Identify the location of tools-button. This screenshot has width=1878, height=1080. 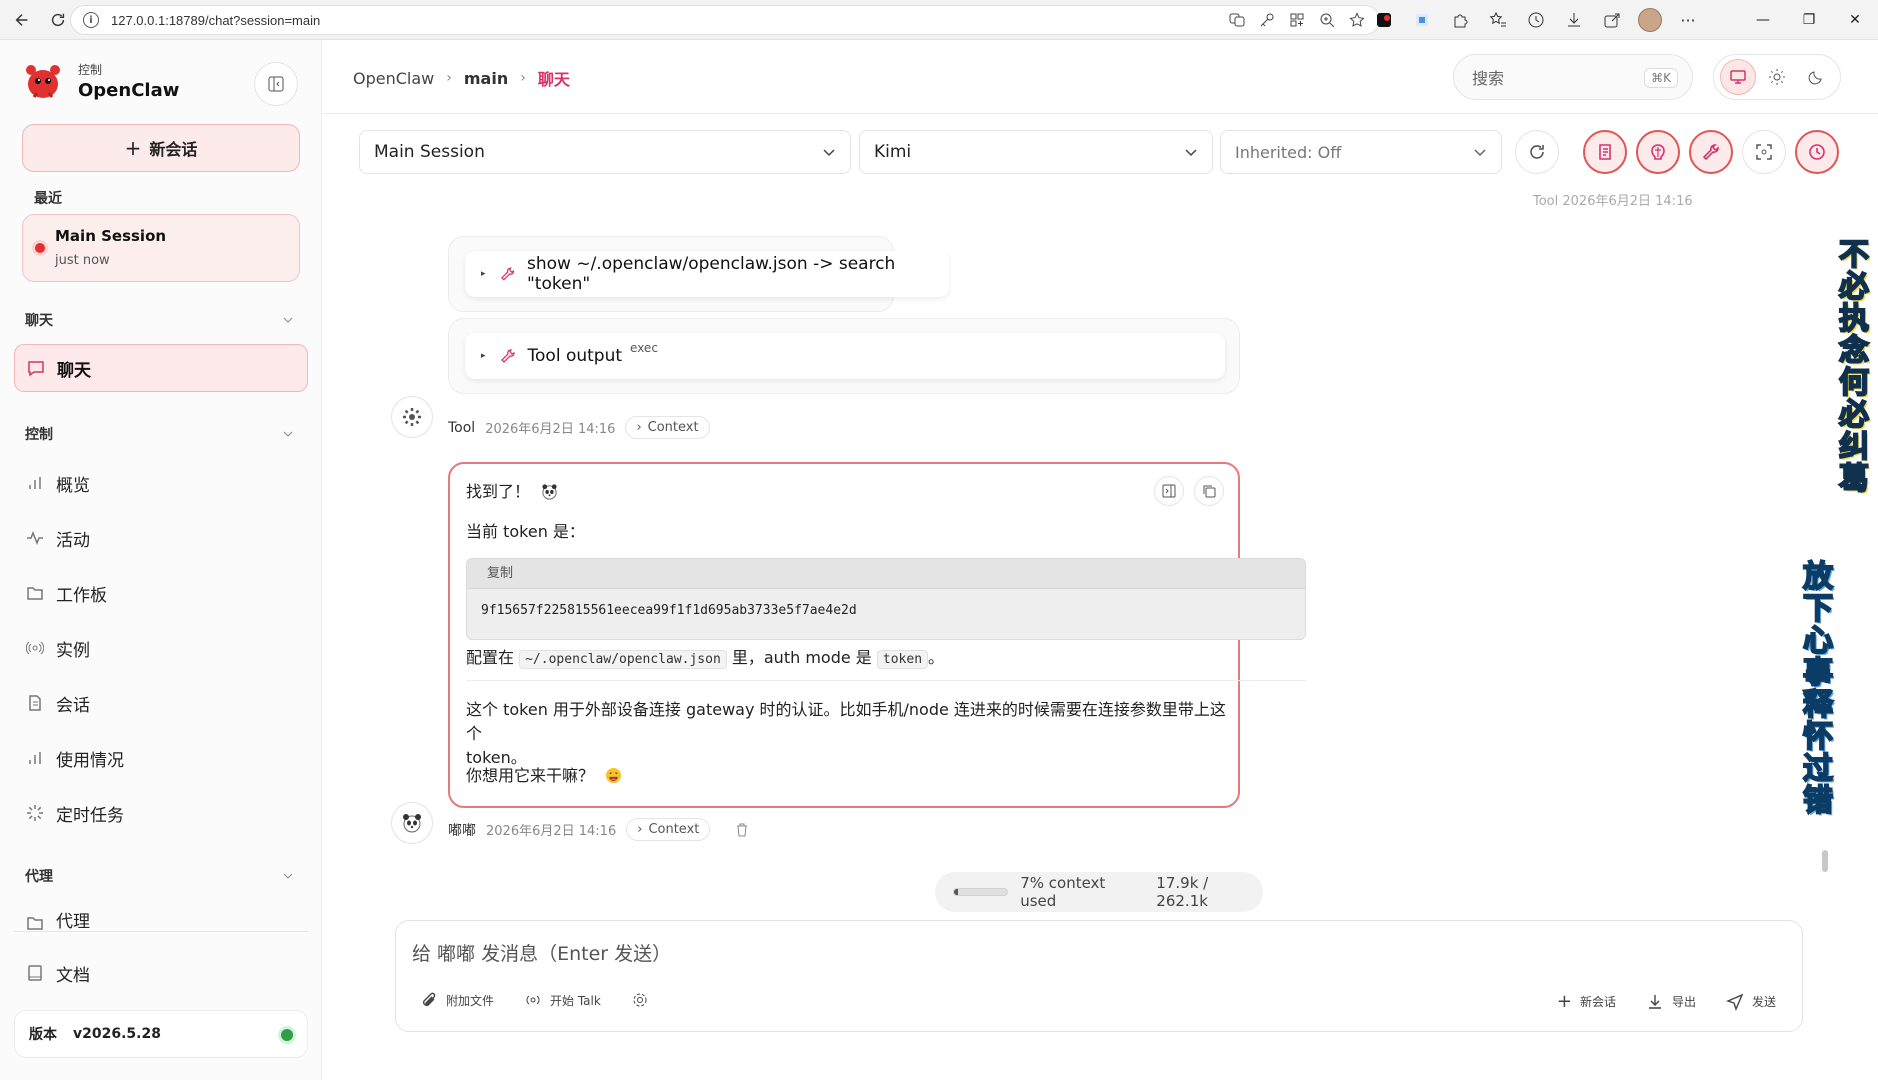
(1711, 152).